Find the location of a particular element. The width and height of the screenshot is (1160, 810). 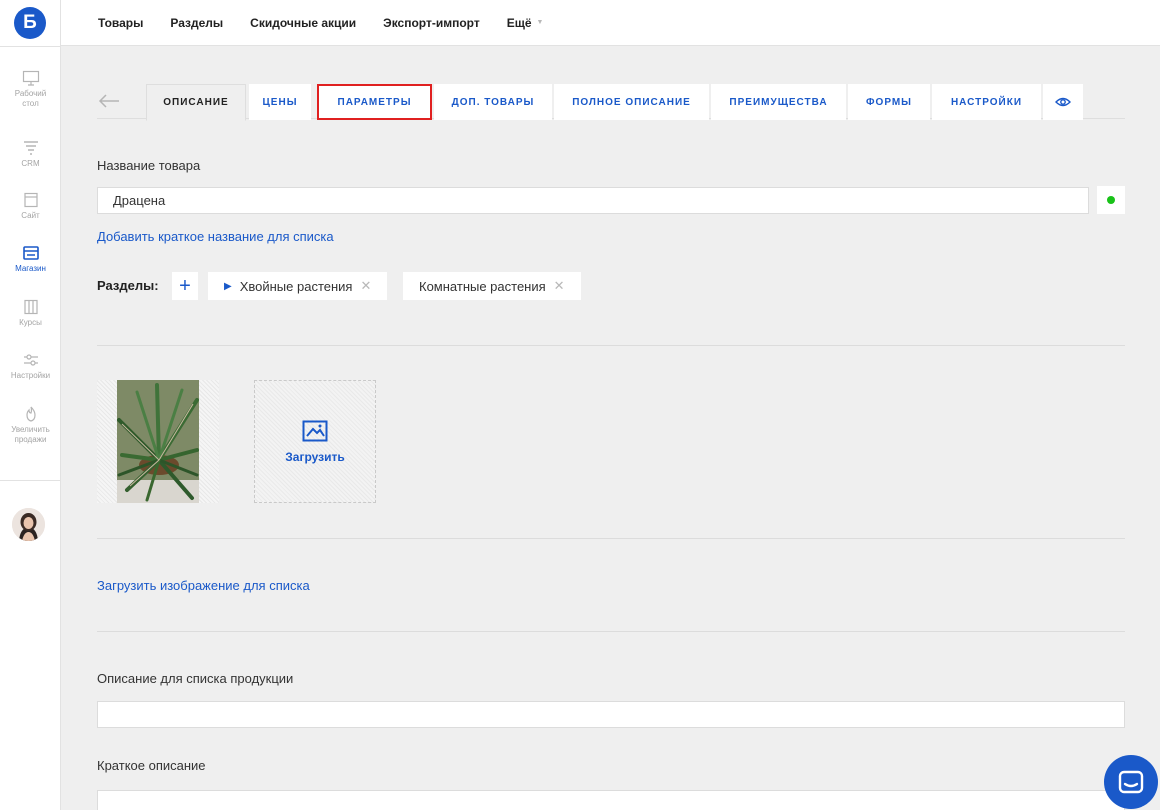

plus-icon: + is located at coordinates (185, 285).